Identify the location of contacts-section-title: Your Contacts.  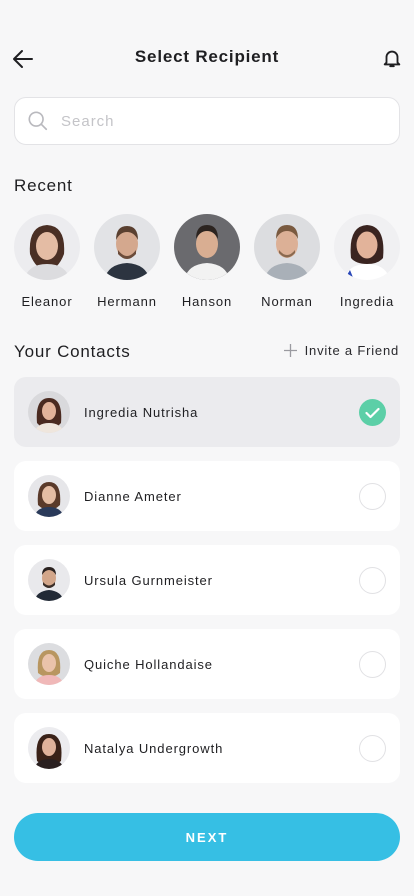
(72, 351).